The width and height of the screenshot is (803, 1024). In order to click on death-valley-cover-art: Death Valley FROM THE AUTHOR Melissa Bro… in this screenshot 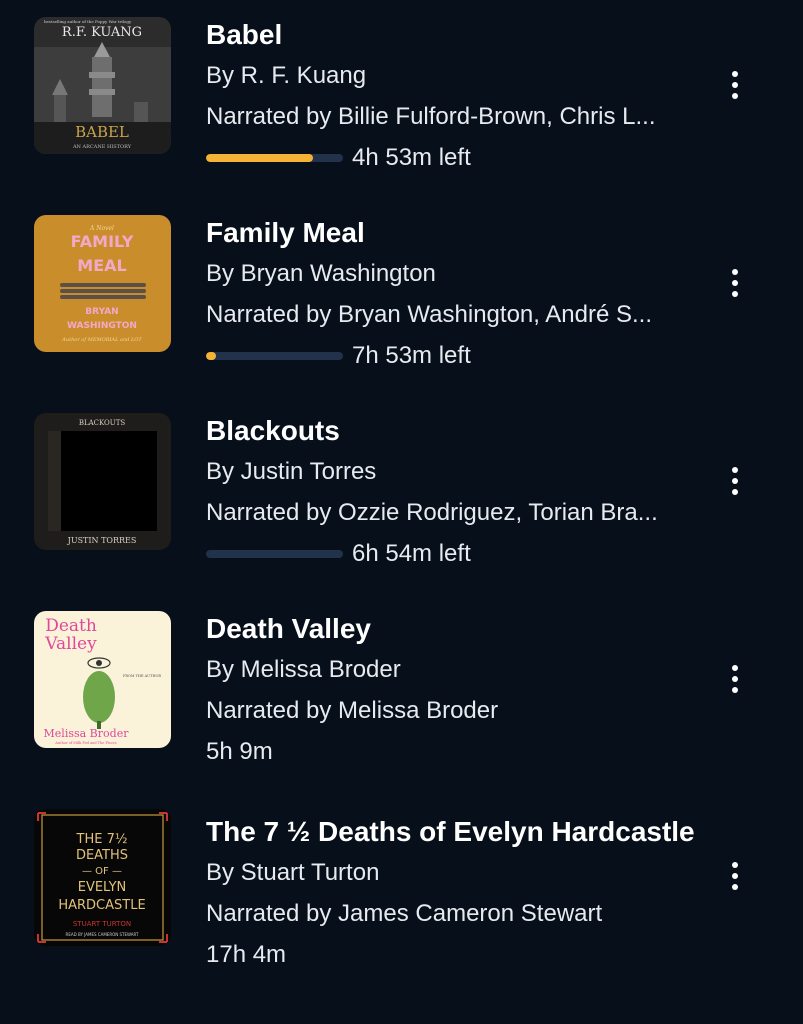, I will do `click(102, 679)`.